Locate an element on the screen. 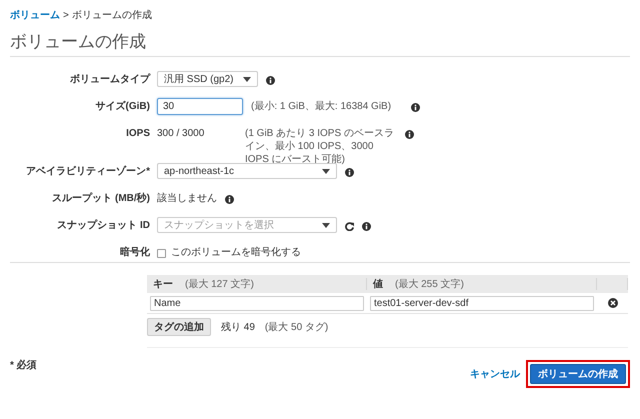 This screenshot has height=419, width=640. type-dropdown: 汎用 SSD (gp2) is located at coordinates (207, 79).